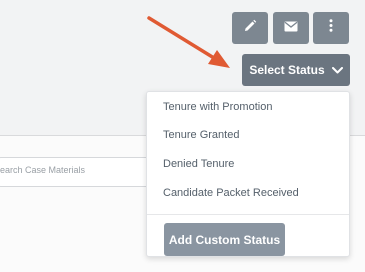 The height and width of the screenshot is (272, 365). What do you see at coordinates (198, 164) in the screenshot?
I see `menu-item-denied-tenure: Denied Tenure` at bounding box center [198, 164].